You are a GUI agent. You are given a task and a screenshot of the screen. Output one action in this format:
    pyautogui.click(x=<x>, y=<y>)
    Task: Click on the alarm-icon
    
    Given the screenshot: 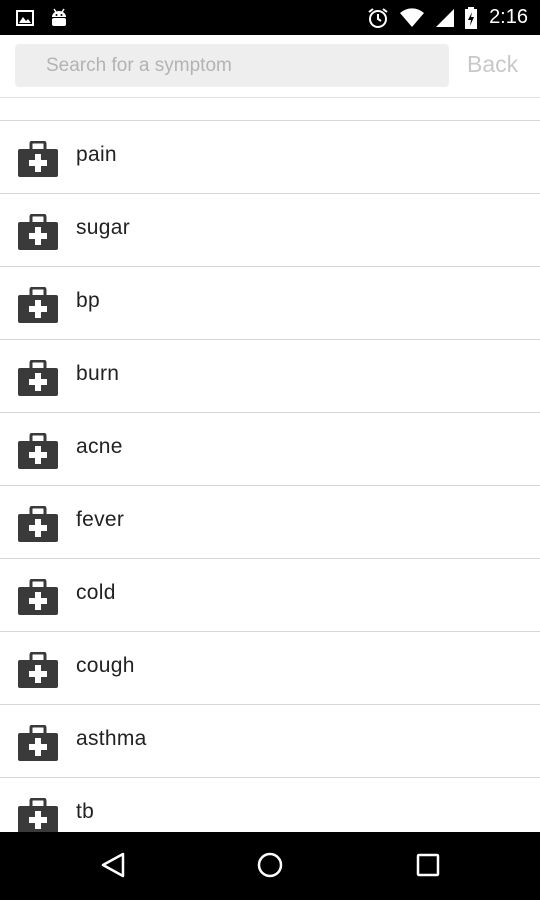 What is the action you would take?
    pyautogui.click(x=378, y=18)
    